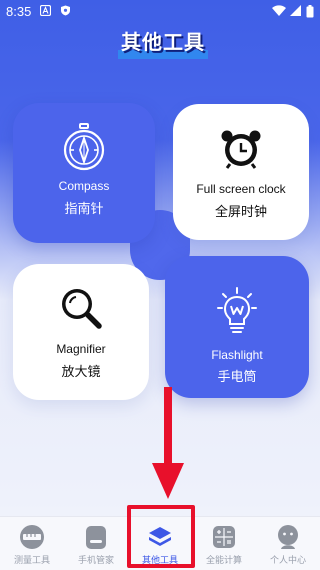 The width and height of the screenshot is (320, 570). I want to click on nav-item-phone-manager: 手机管家, so click(96, 543).